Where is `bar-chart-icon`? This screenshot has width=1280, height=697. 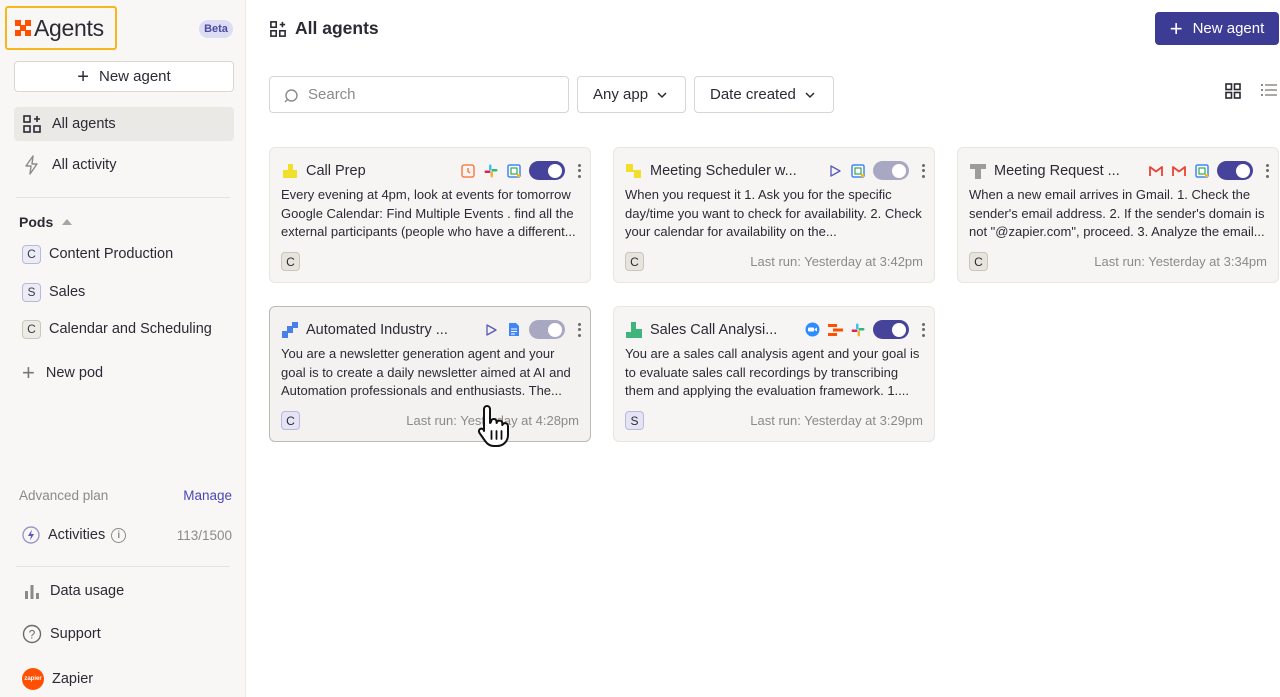 bar-chart-icon is located at coordinates (32, 591).